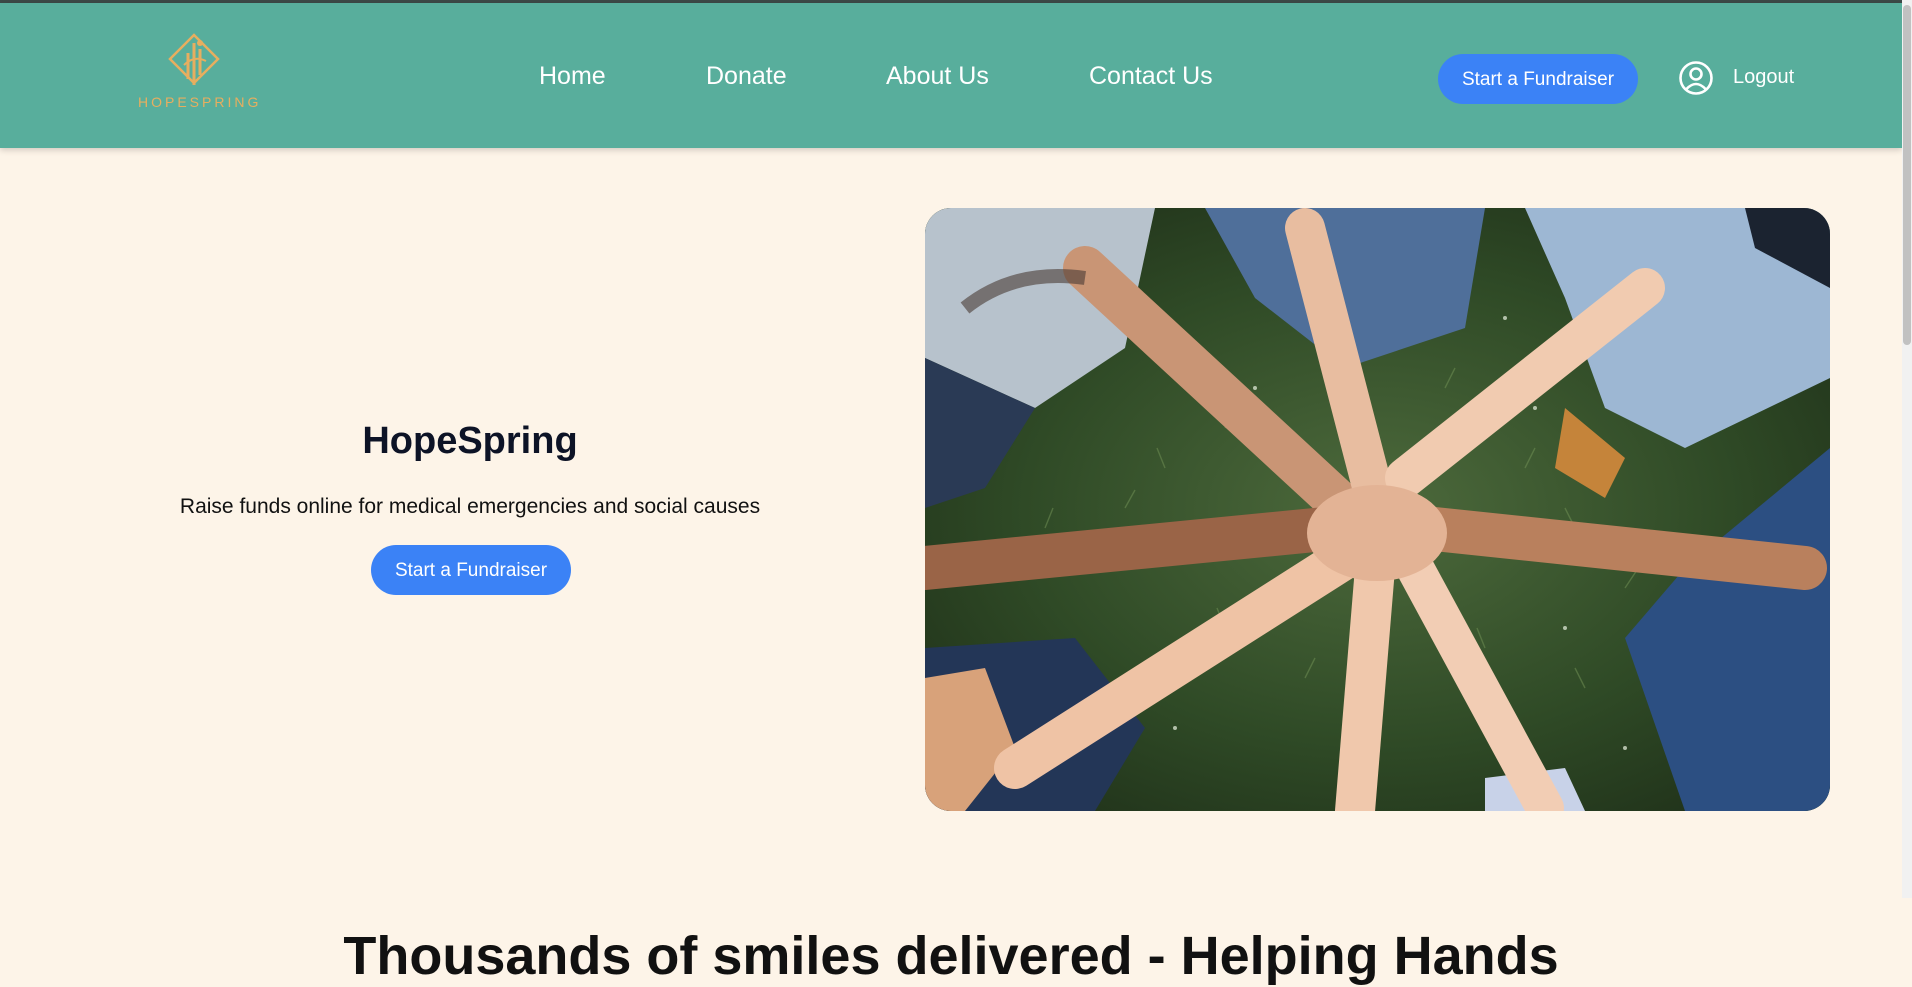  What do you see at coordinates (572, 76) in the screenshot?
I see `nav-home: Home` at bounding box center [572, 76].